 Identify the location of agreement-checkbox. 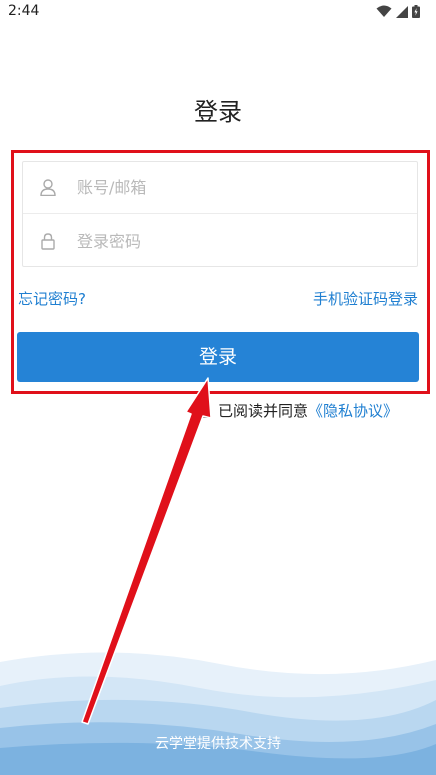
(203, 410).